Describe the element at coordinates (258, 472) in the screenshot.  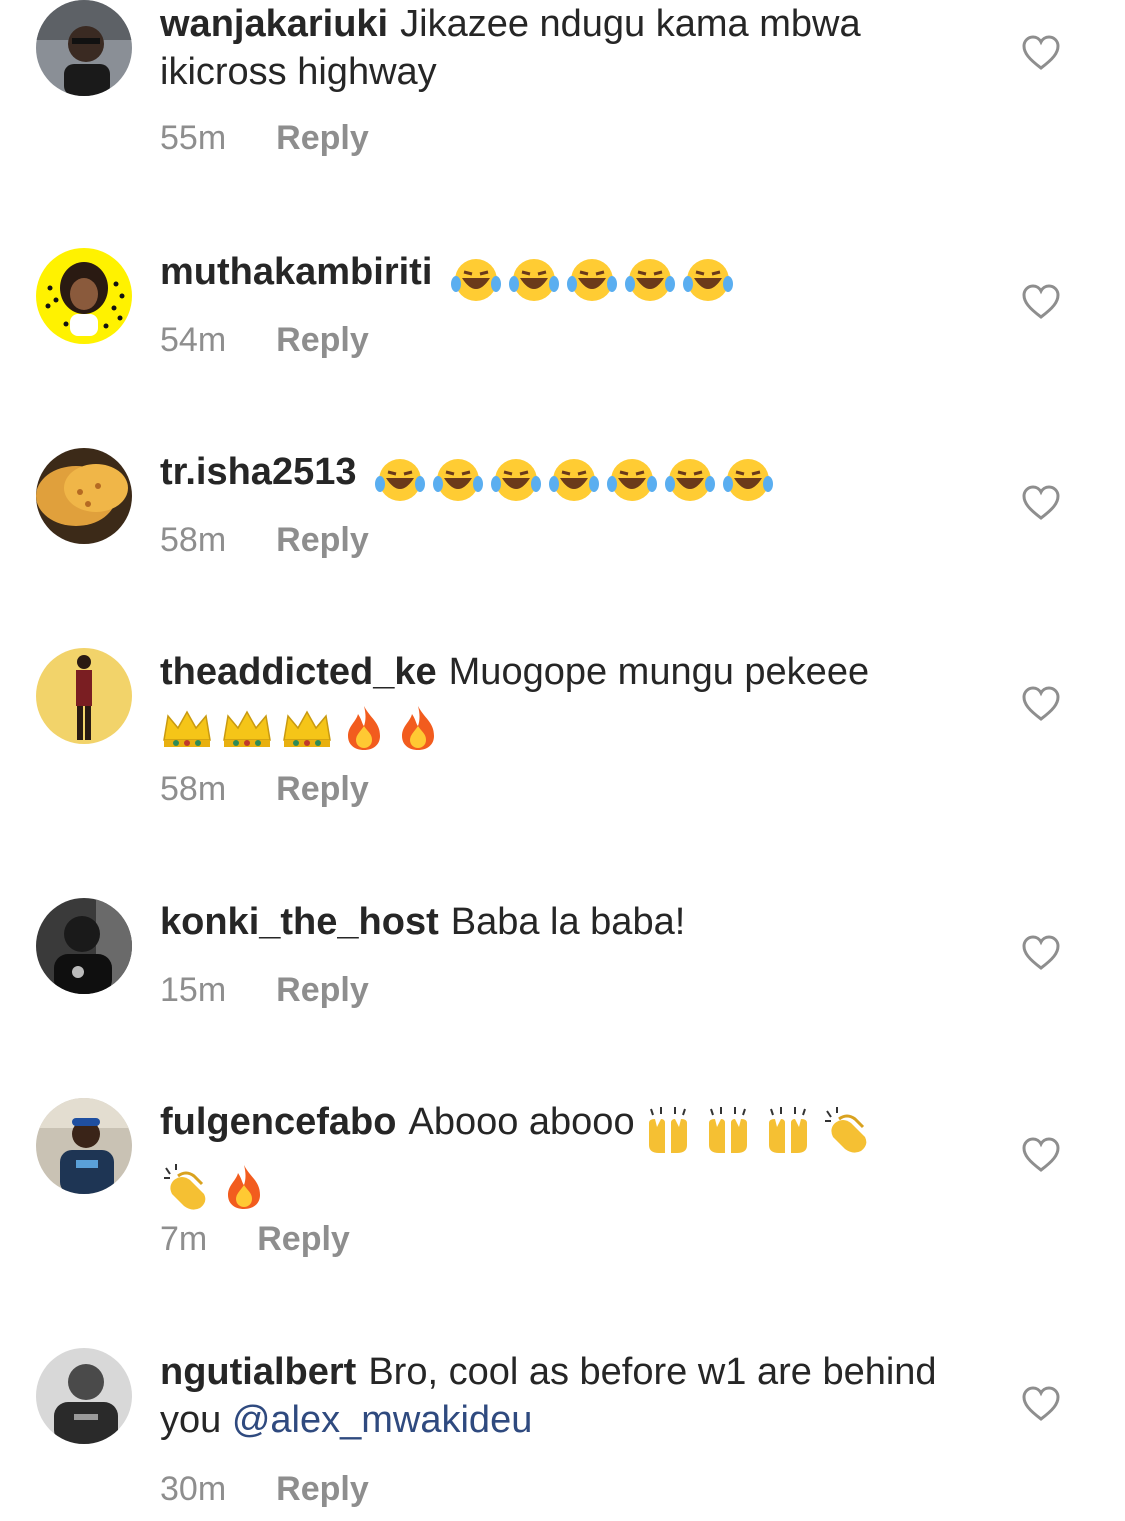
I see `comment-username: tr.isha2513` at that location.